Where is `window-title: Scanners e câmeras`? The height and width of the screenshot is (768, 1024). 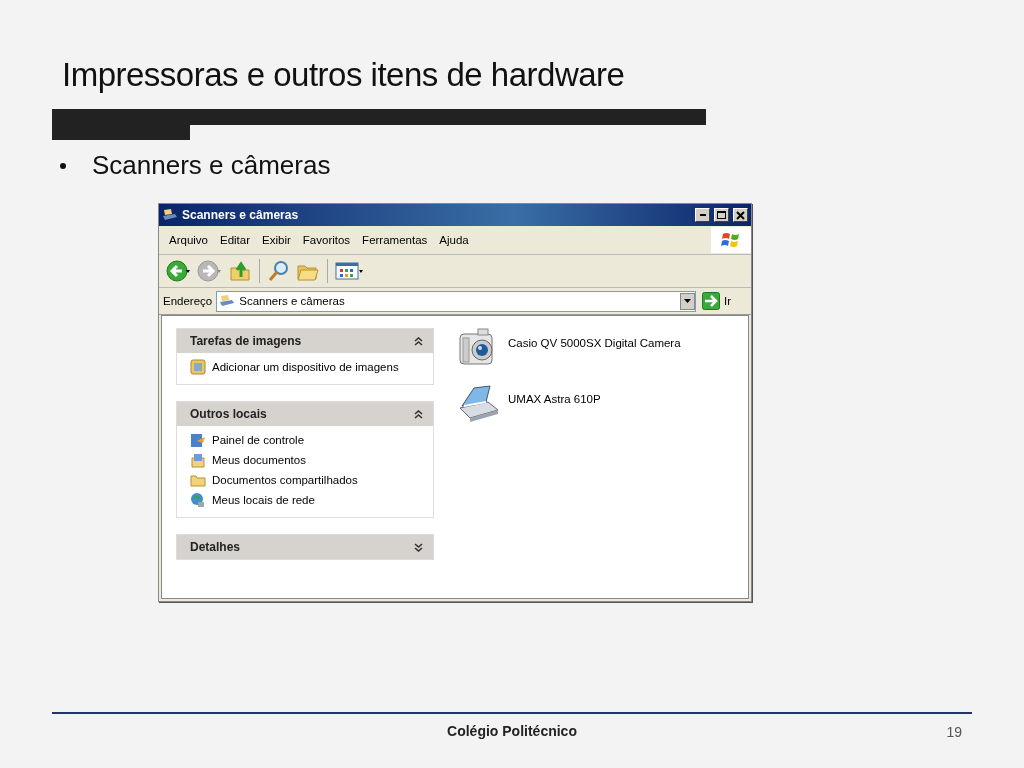 window-title: Scanners e câmeras is located at coordinates (241, 215).